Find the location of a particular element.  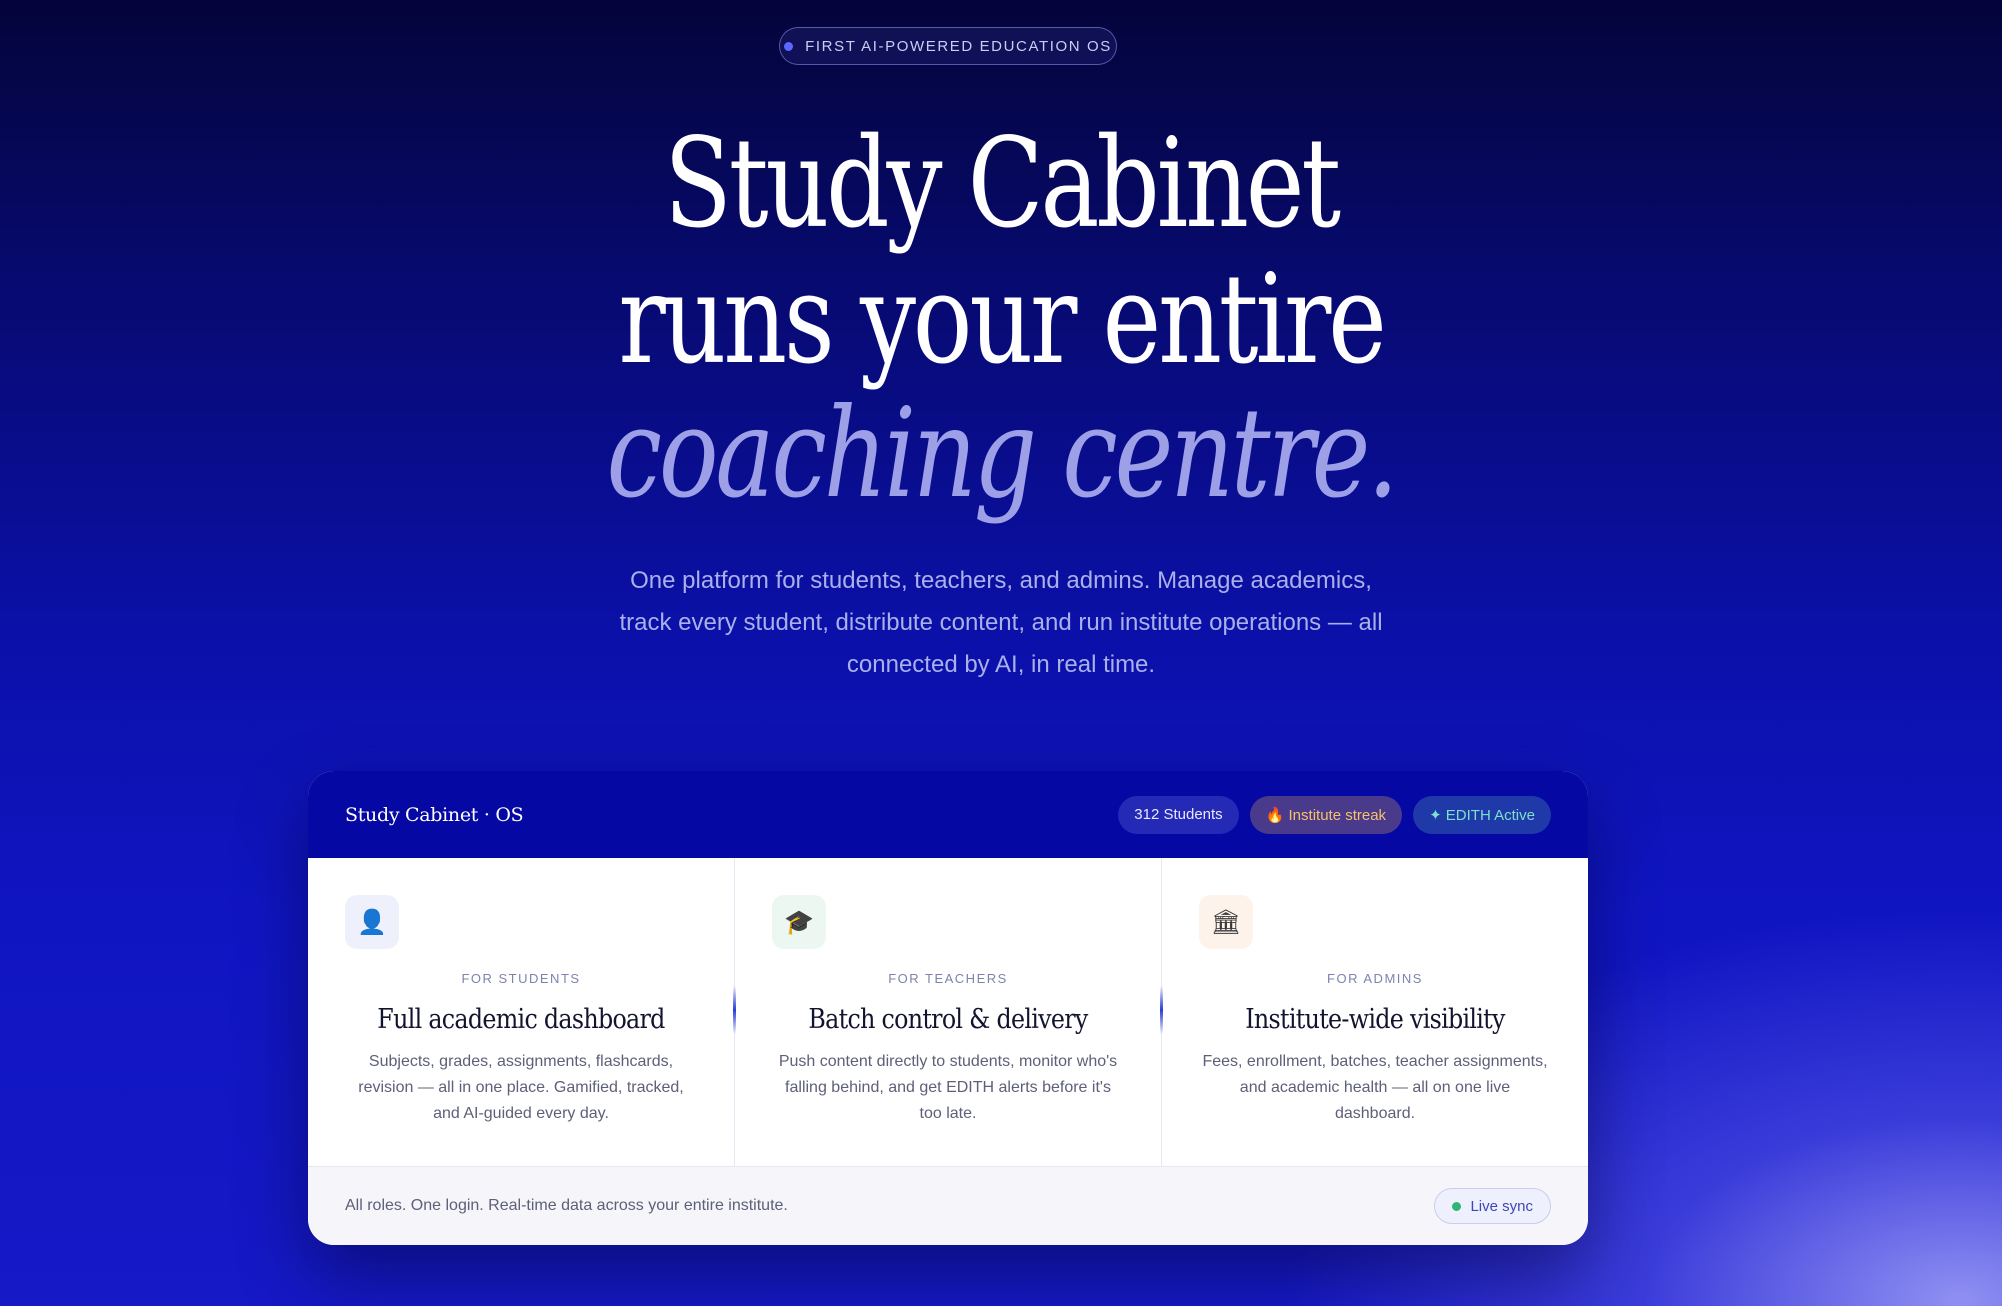

role-title: Institute-wide visibility is located at coordinates (1375, 1019).